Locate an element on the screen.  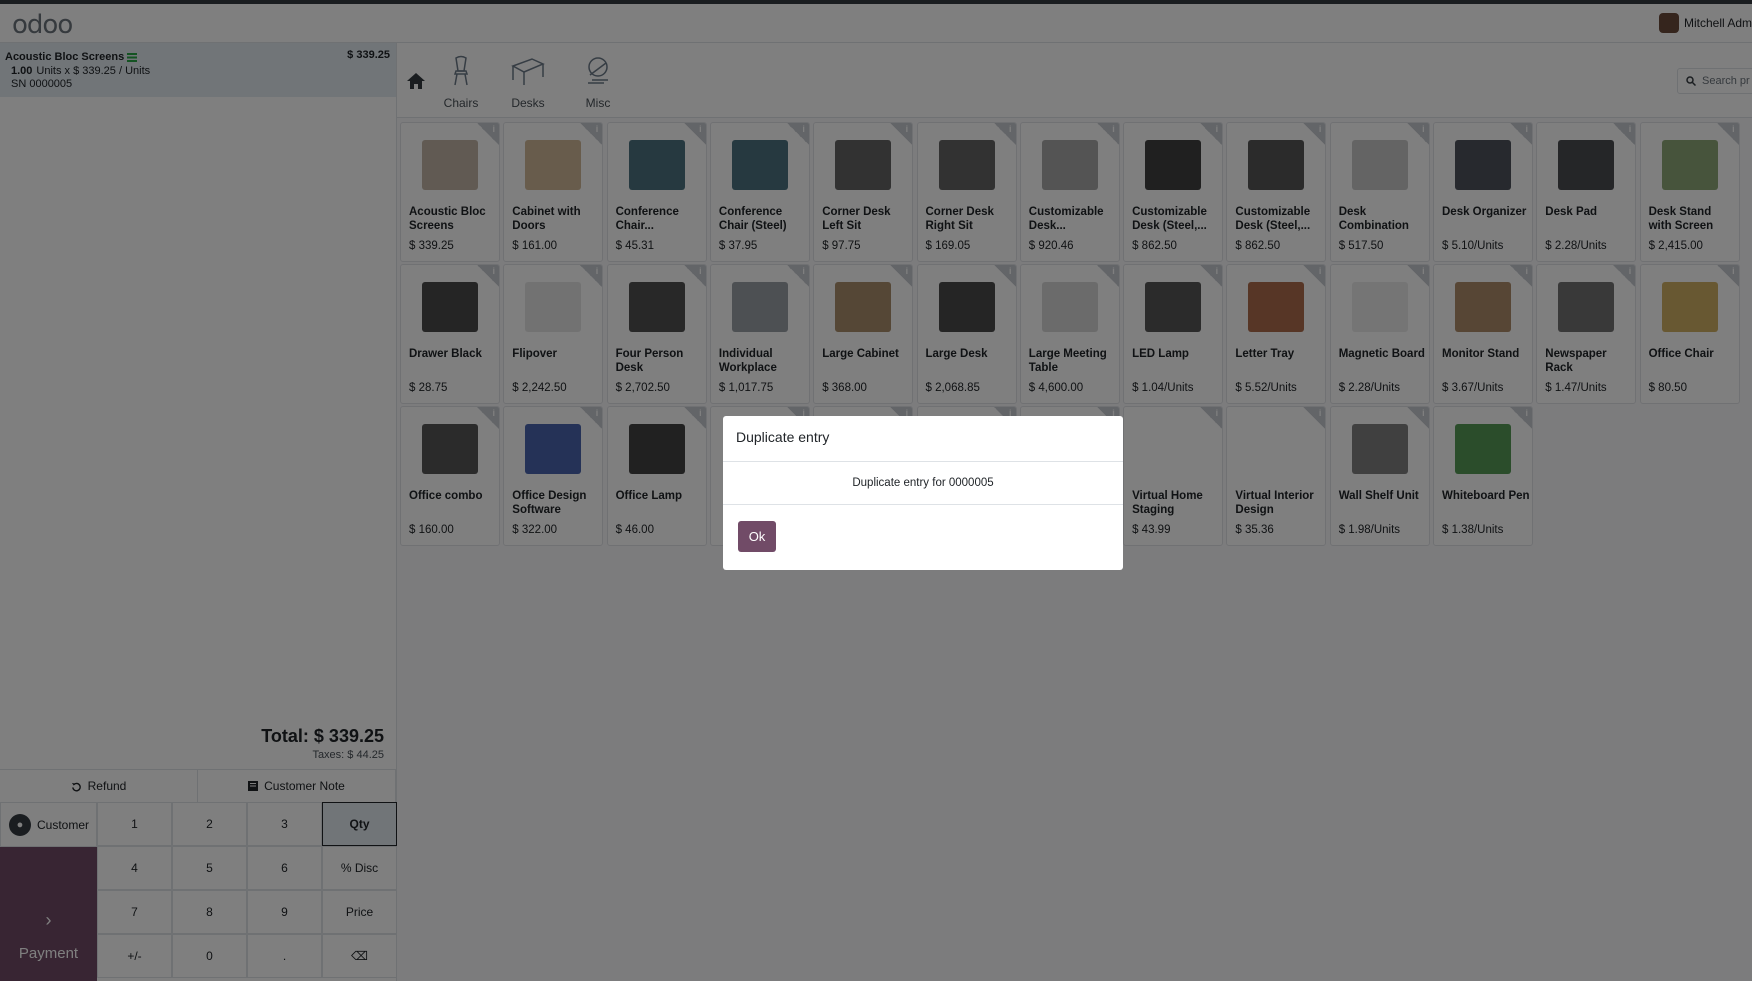
dialog-title: Duplicate entry is located at coordinates (923, 439).